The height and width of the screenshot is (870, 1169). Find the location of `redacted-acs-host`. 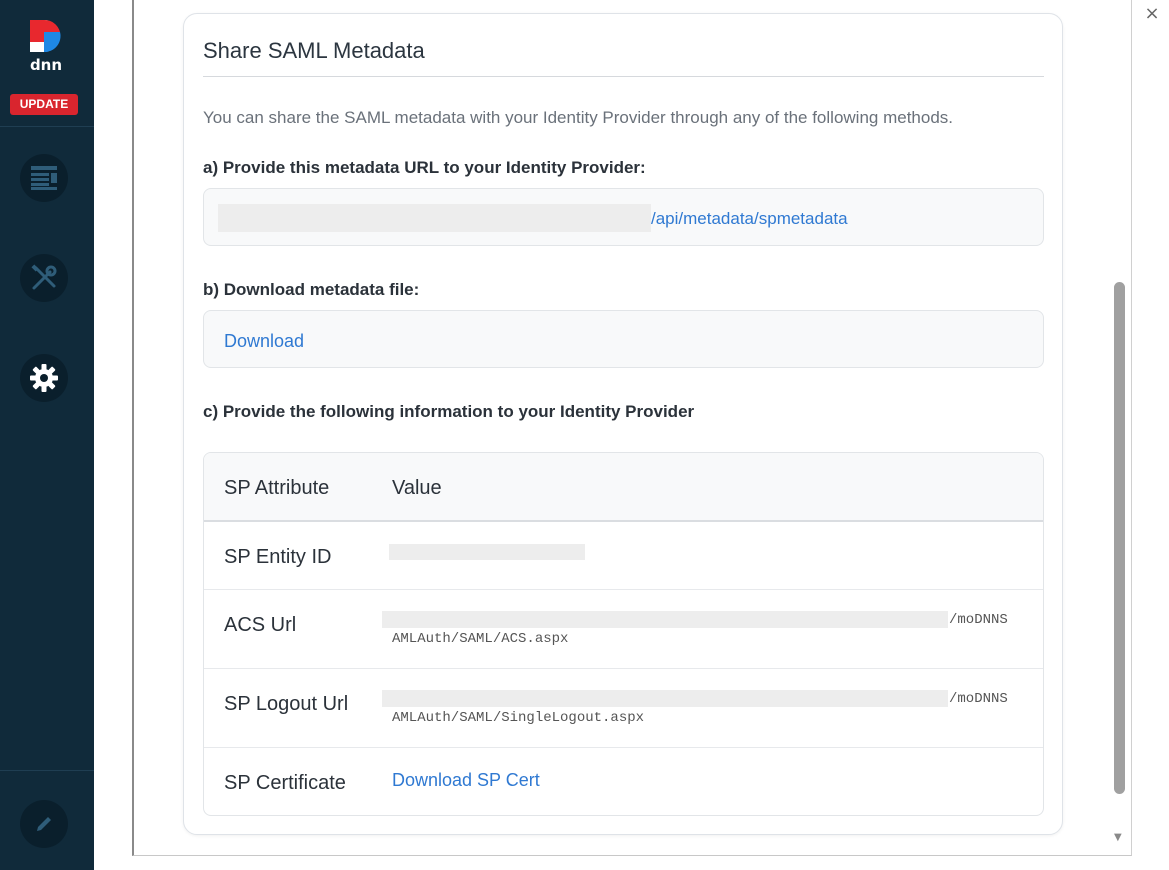

redacted-acs-host is located at coordinates (665, 619).